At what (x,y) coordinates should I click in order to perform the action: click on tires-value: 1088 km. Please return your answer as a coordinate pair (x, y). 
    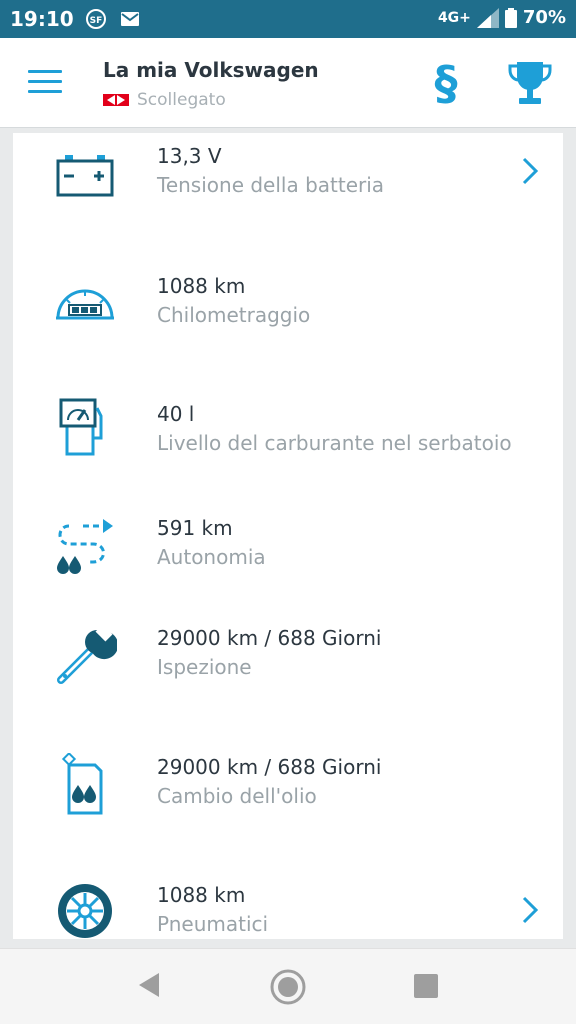
    Looking at the image, I should click on (201, 895).